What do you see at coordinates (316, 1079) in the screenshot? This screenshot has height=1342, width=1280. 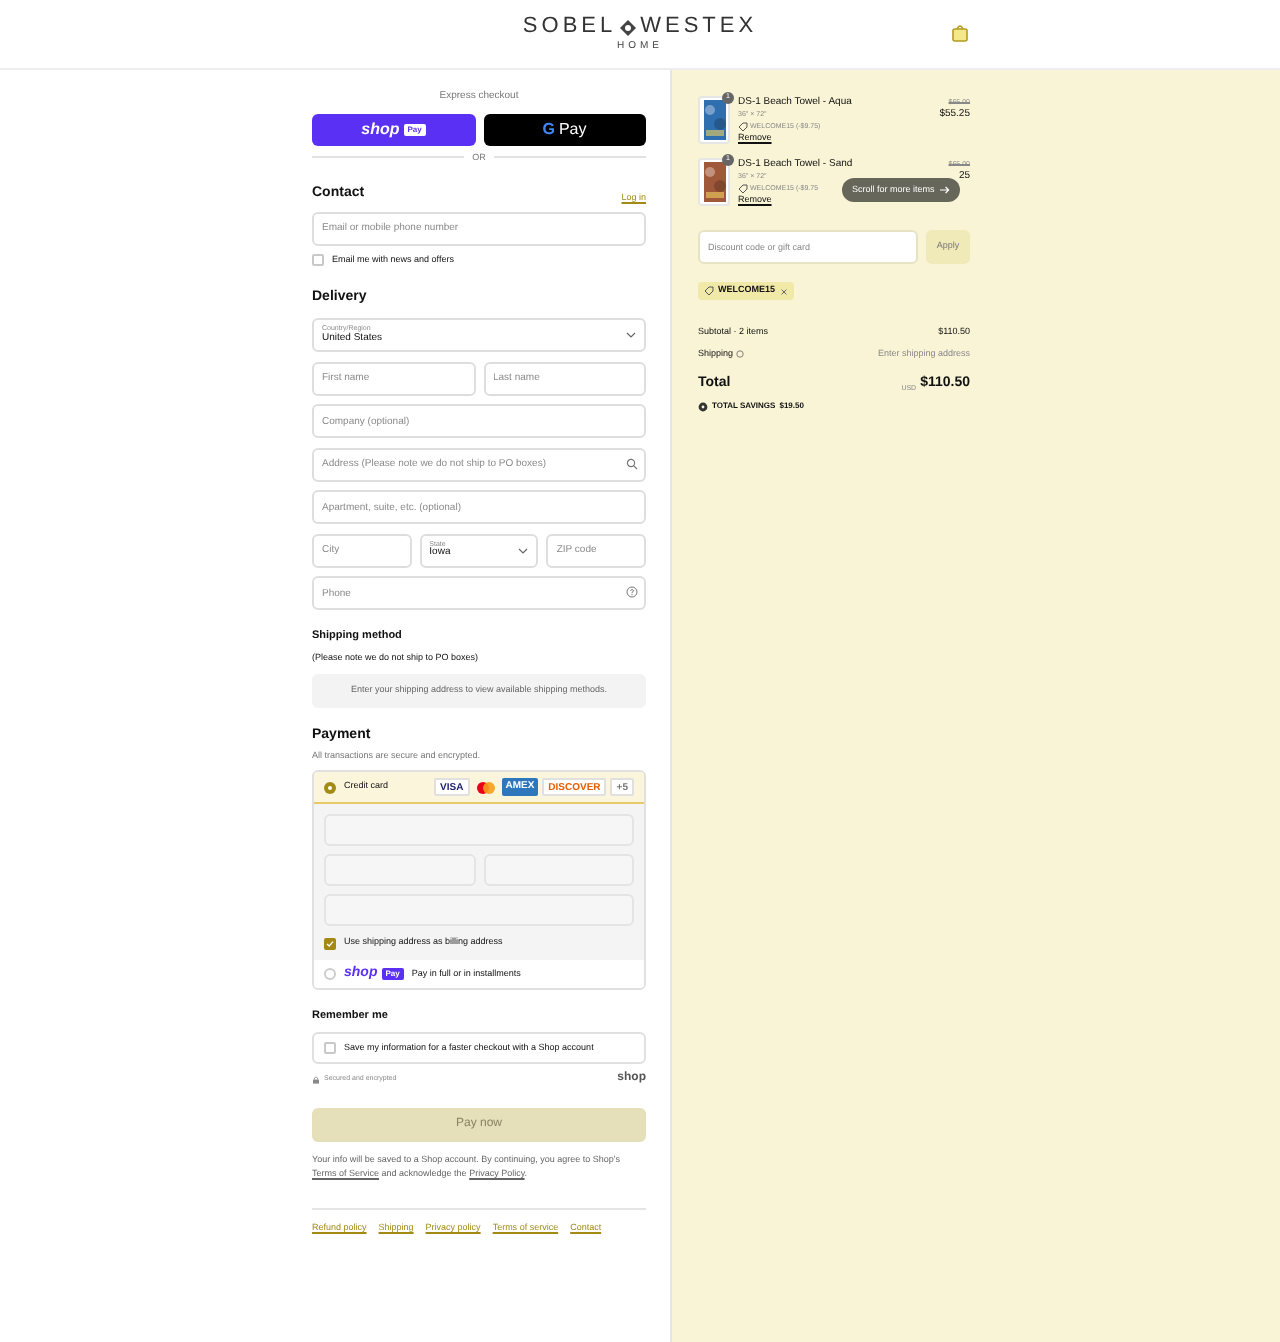 I see `lock-icon` at bounding box center [316, 1079].